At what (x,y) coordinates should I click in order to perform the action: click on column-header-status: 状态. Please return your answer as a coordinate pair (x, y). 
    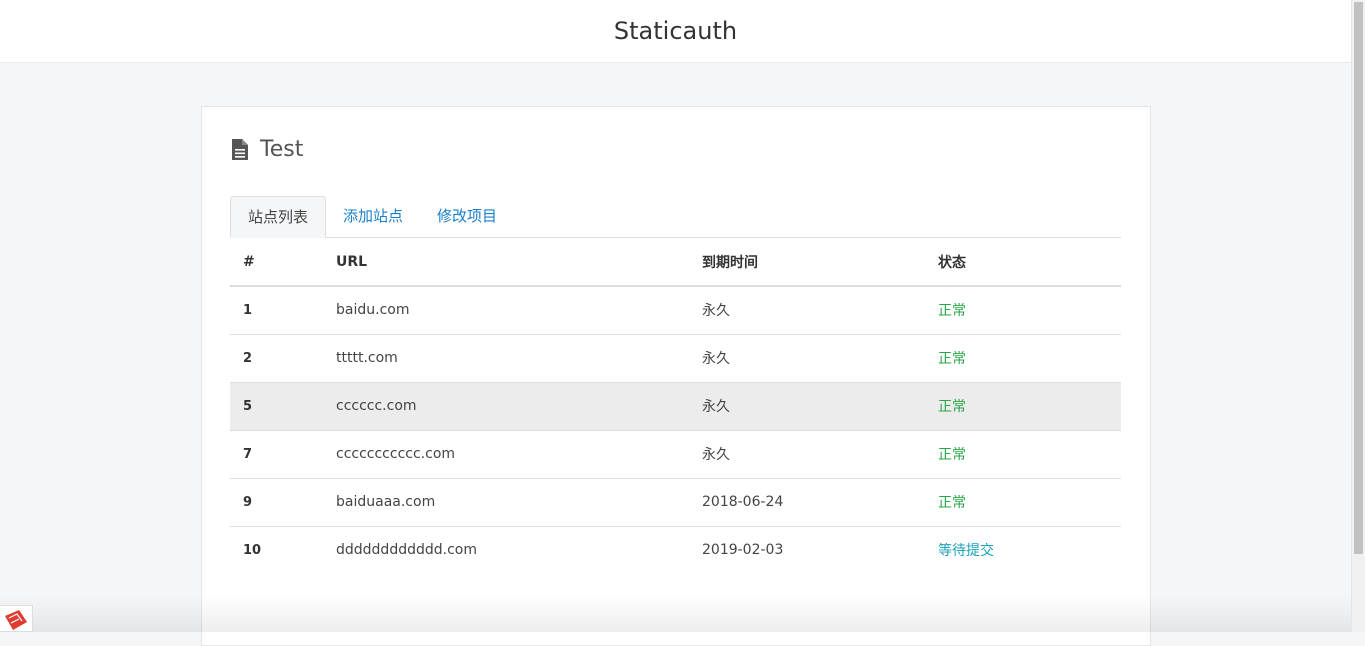
    Looking at the image, I should click on (1023, 262).